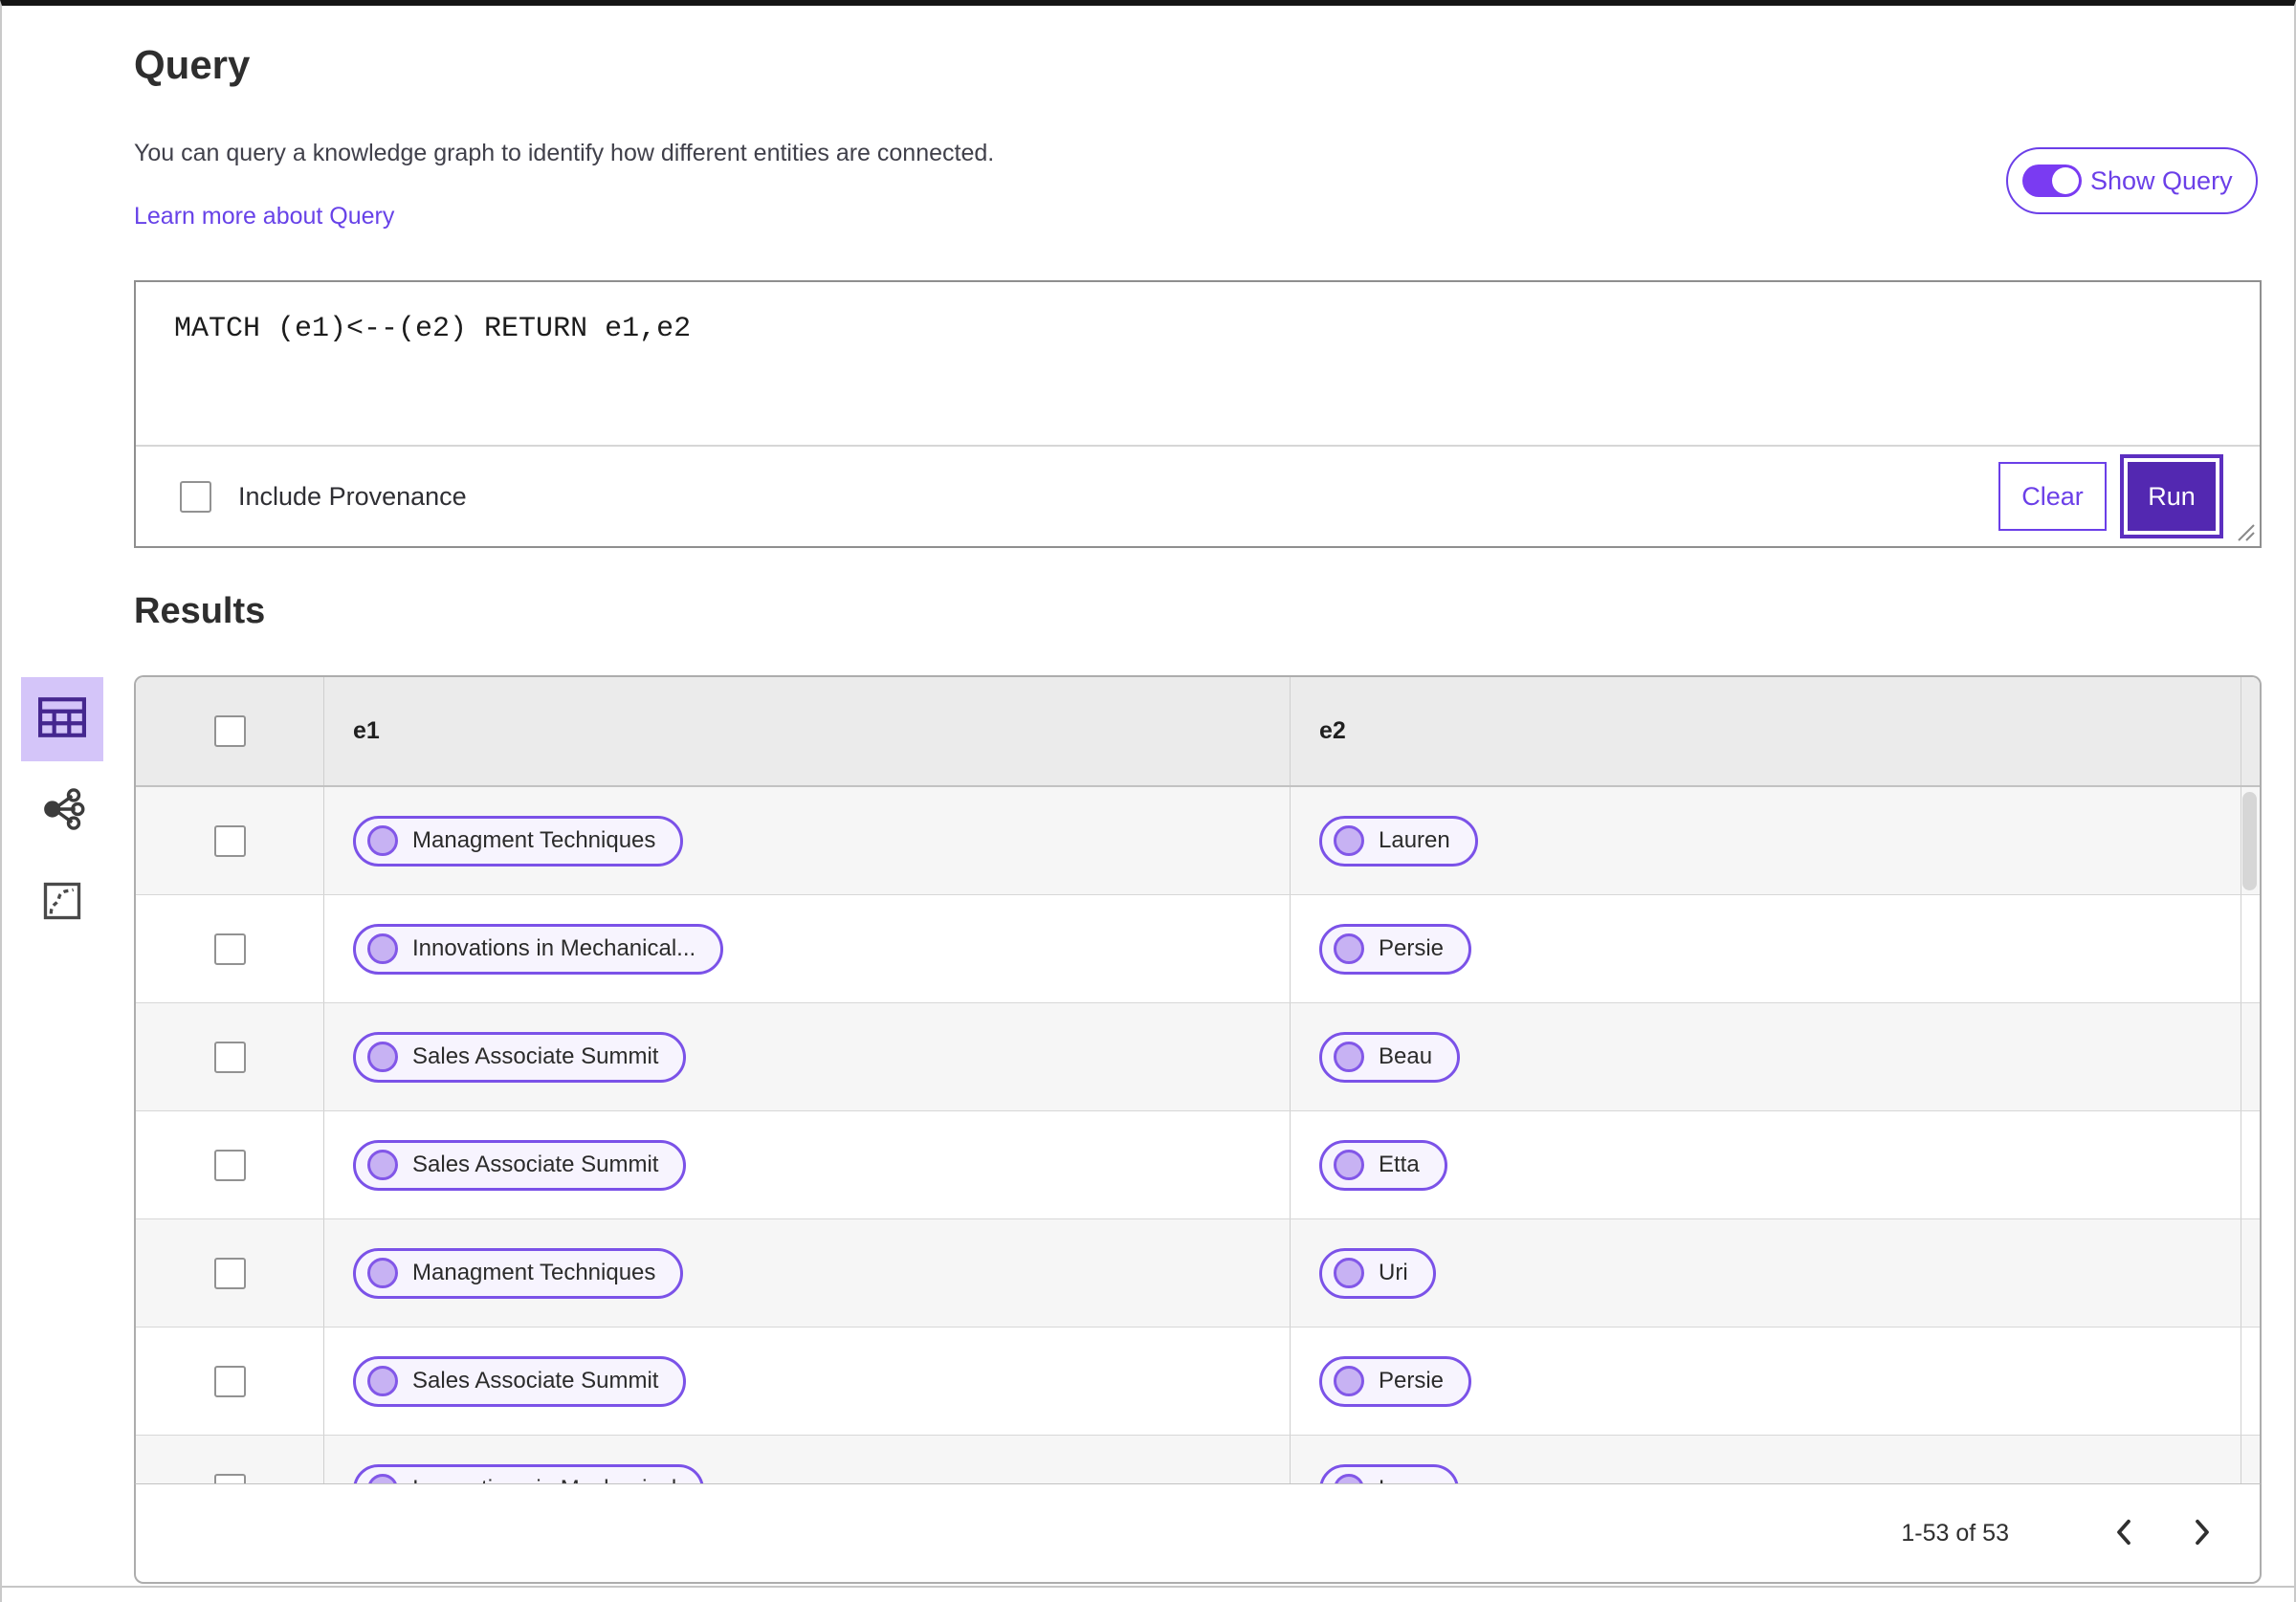 This screenshot has width=2296, height=1602. I want to click on query-editor: MATCH (e1)<--(e2) RETURN e1,e2, so click(1198, 364).